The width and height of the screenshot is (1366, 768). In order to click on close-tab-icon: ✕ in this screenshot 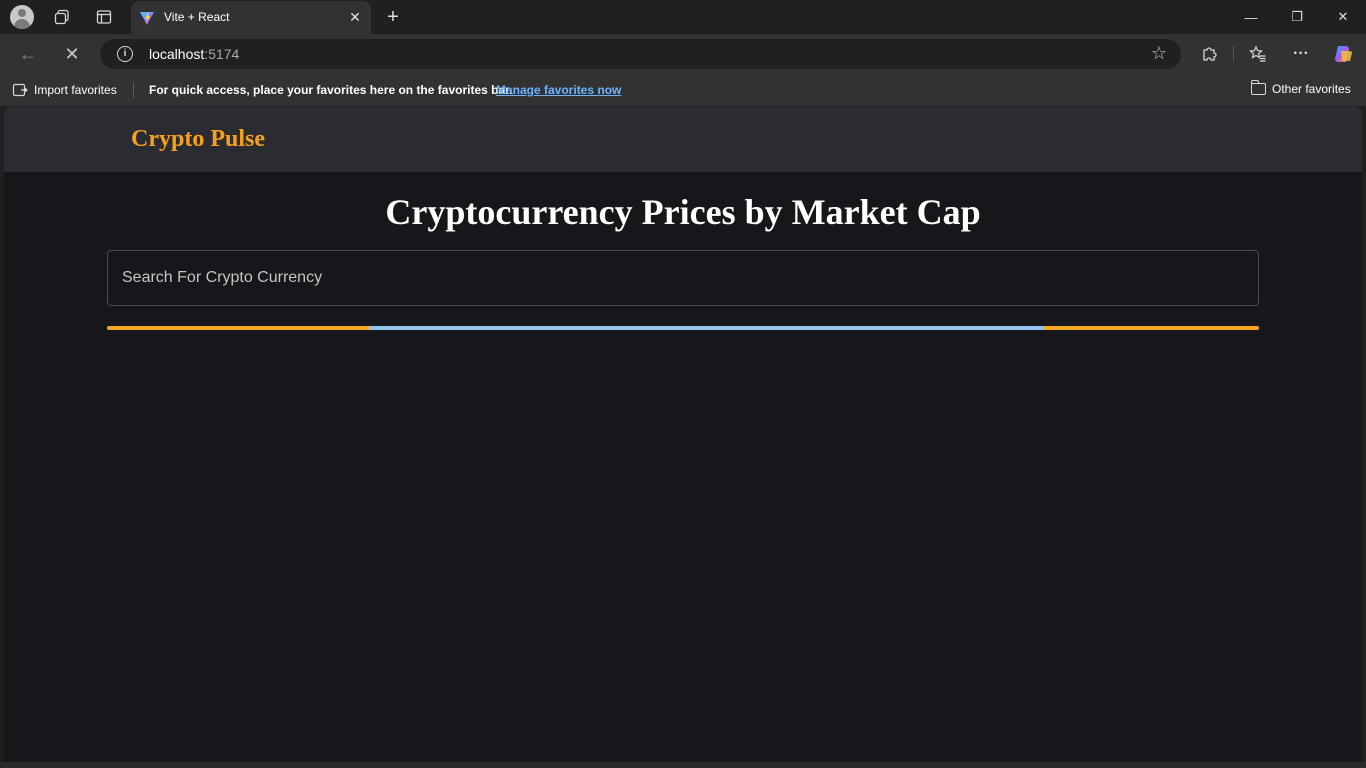, I will do `click(355, 17)`.